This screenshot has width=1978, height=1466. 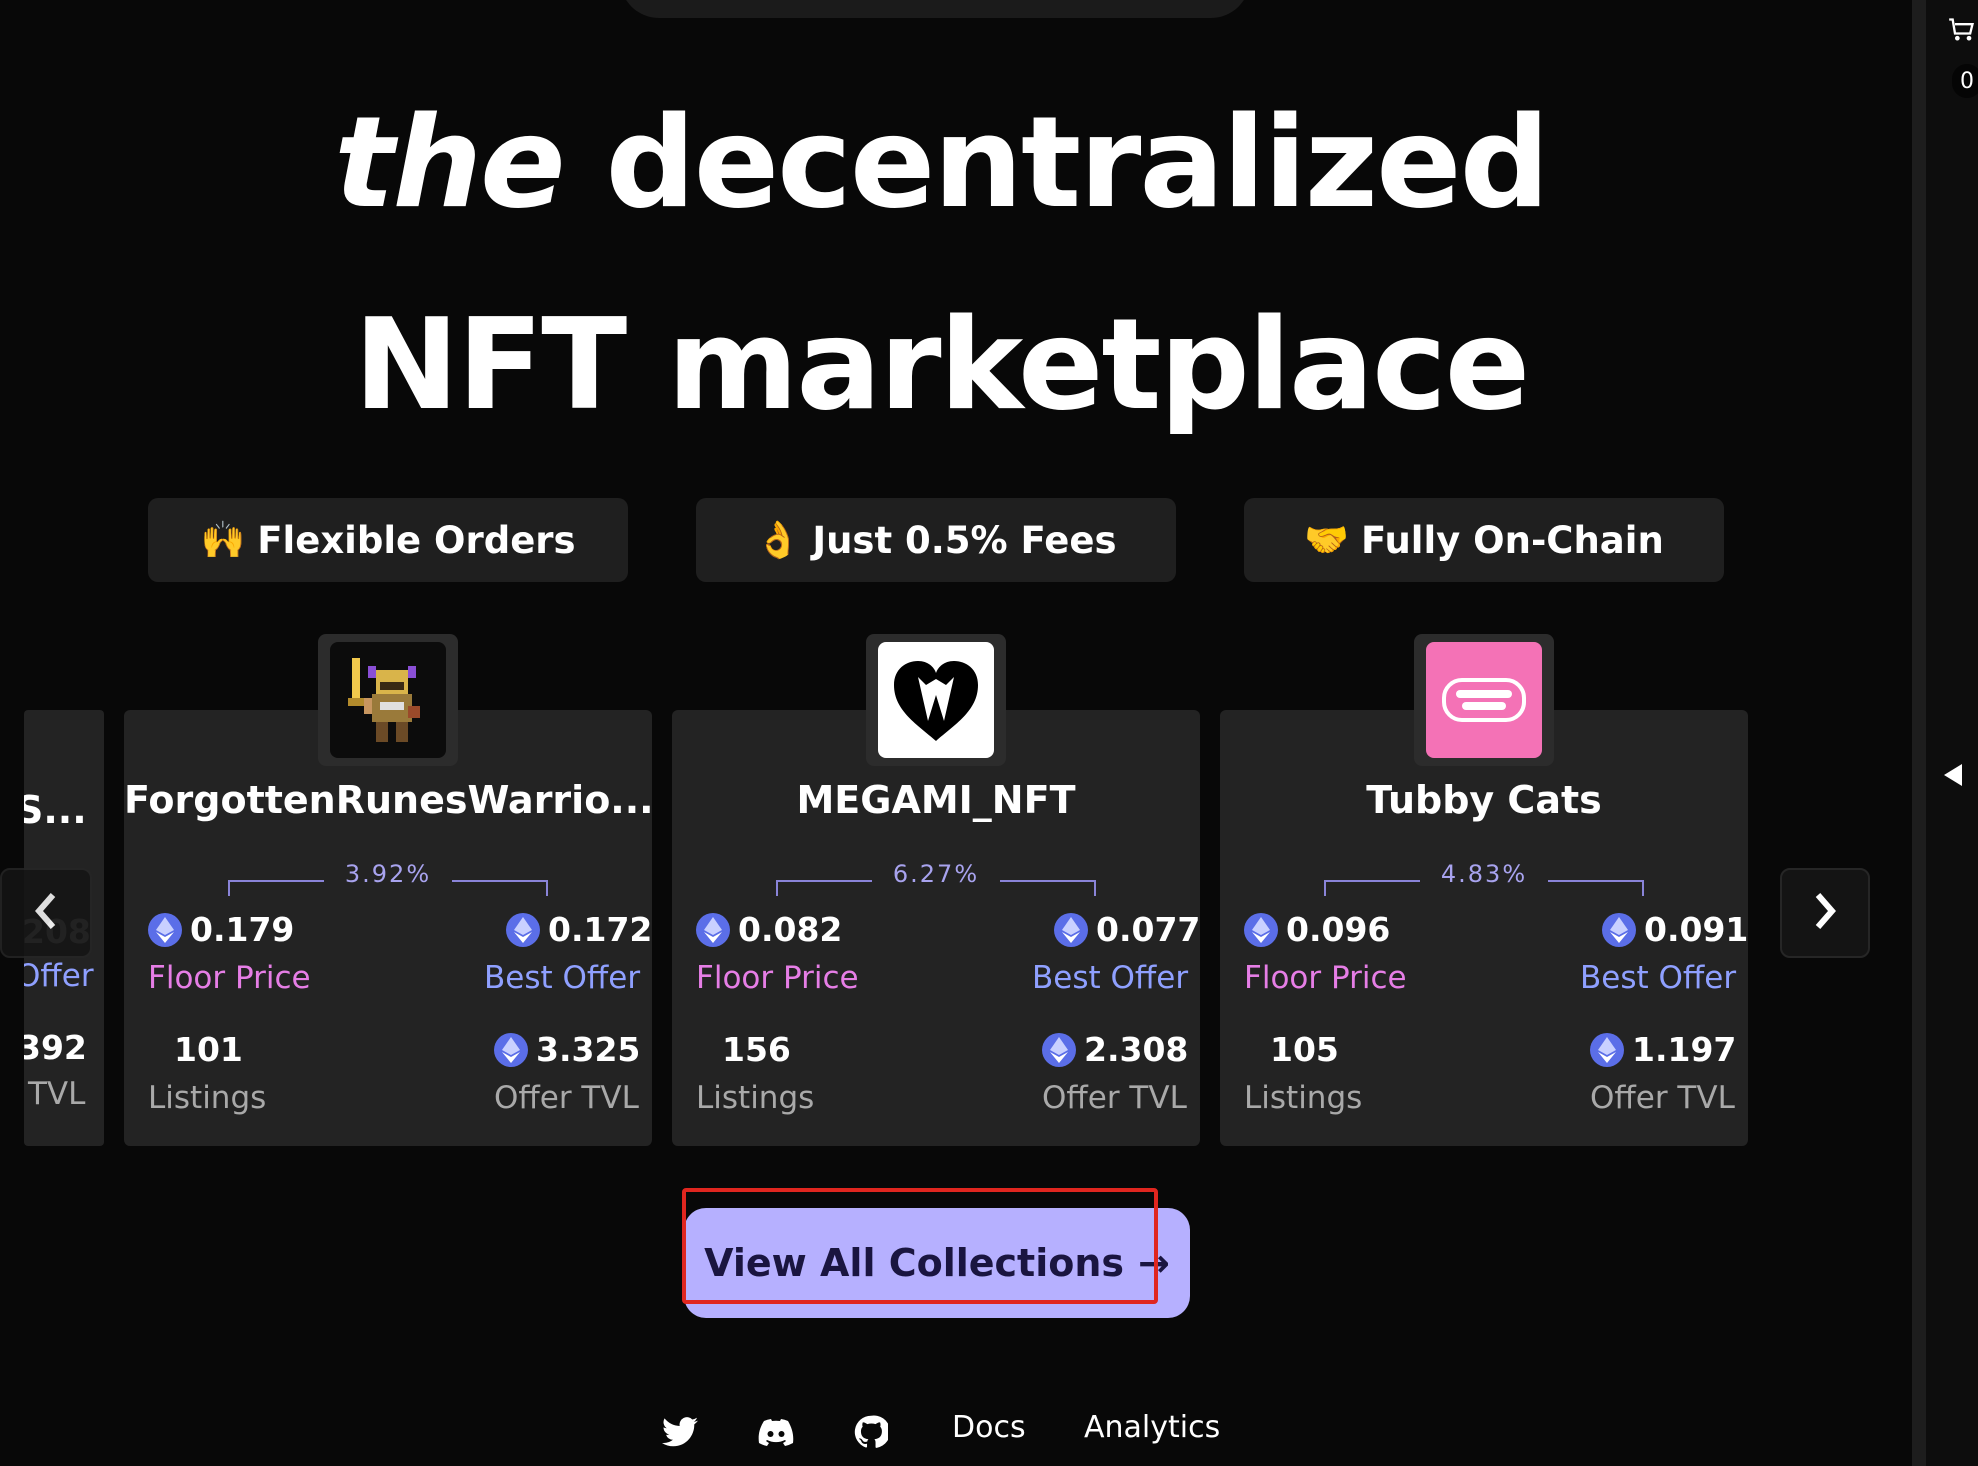 I want to click on collection-name: Tubby Cats, so click(x=1484, y=800).